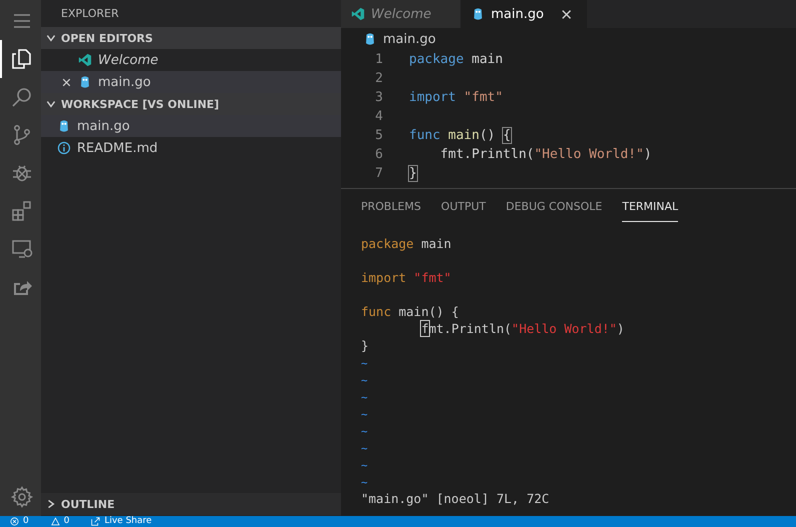 Image resolution: width=796 pixels, height=527 pixels. Describe the element at coordinates (413, 173) in the screenshot. I see `code-line: }` at that location.